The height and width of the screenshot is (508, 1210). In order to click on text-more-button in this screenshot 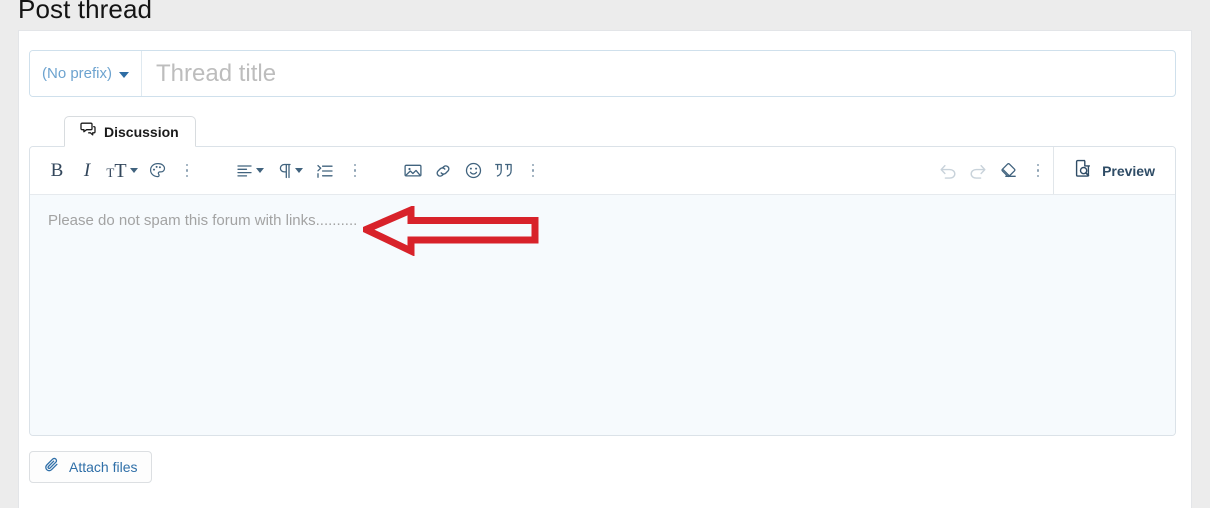, I will do `click(187, 171)`.